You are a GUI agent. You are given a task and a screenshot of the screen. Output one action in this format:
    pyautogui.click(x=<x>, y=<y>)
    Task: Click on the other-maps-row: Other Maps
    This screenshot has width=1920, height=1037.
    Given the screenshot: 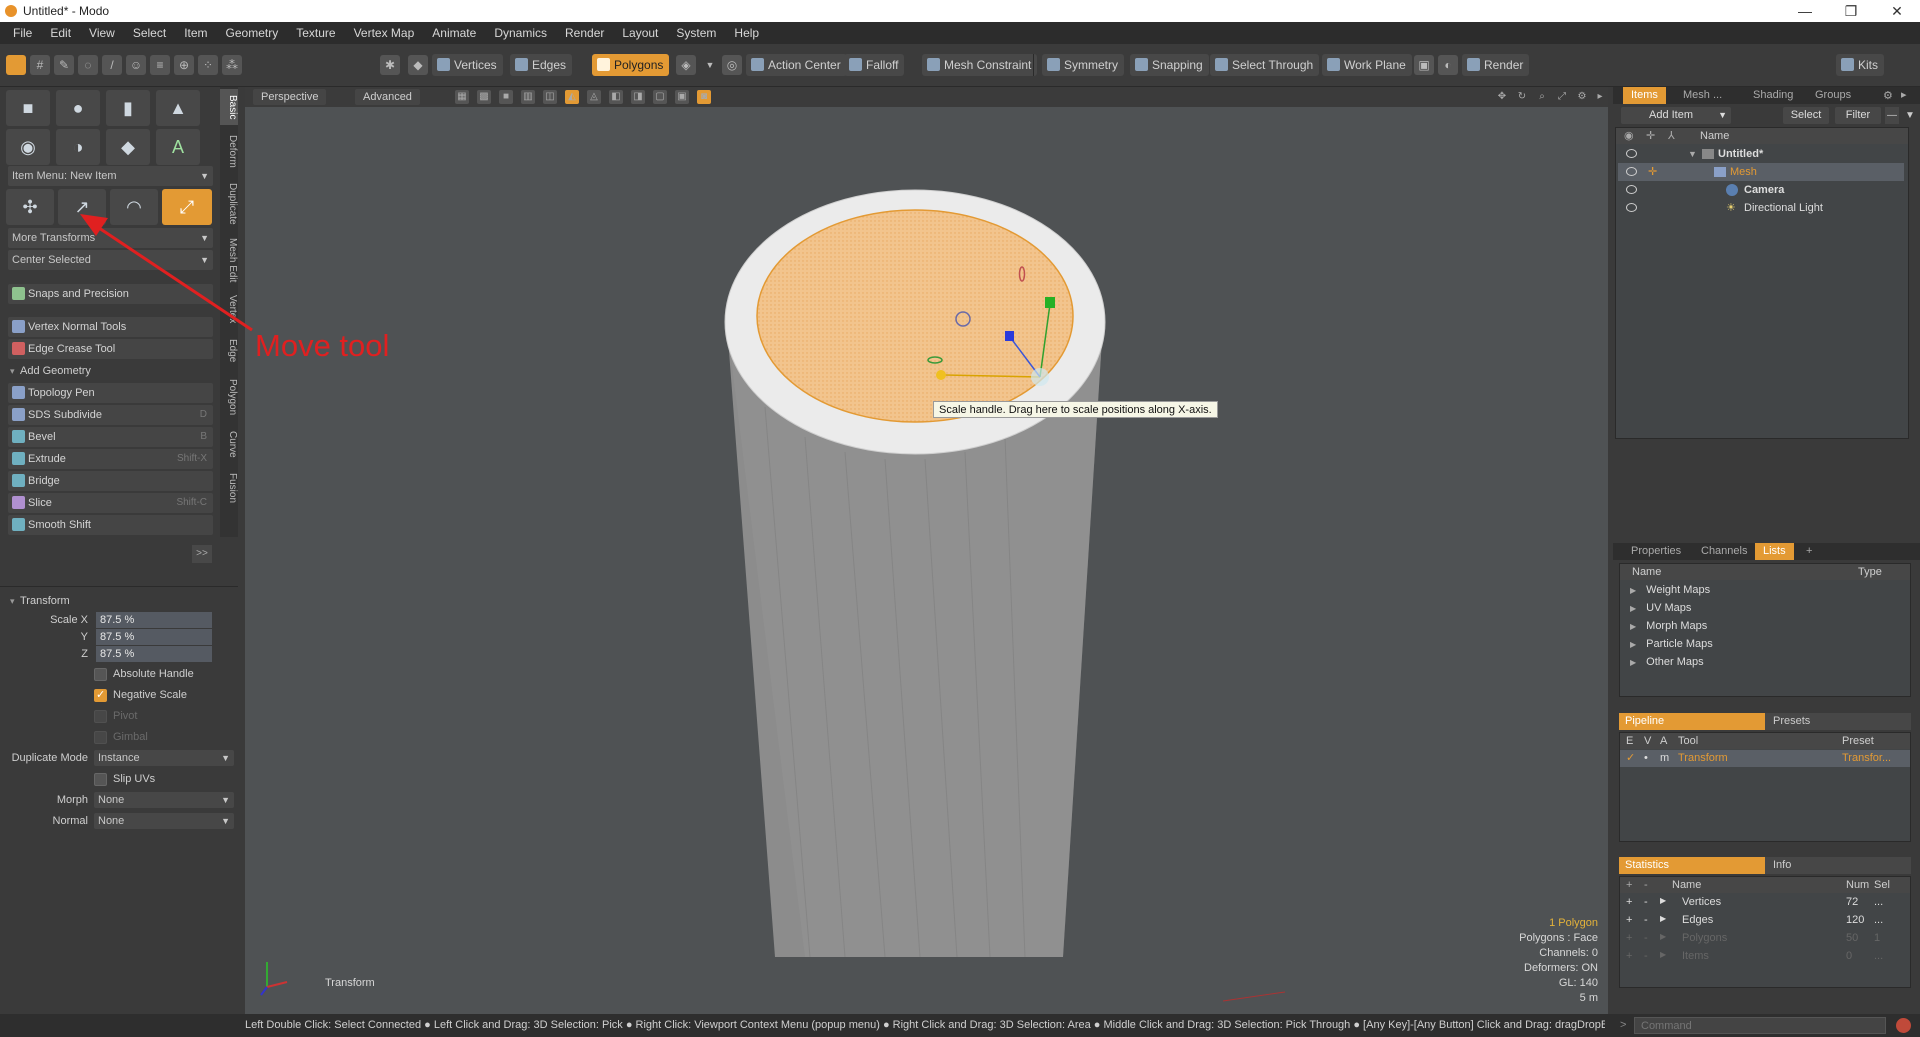 What is the action you would take?
    pyautogui.click(x=1666, y=662)
    